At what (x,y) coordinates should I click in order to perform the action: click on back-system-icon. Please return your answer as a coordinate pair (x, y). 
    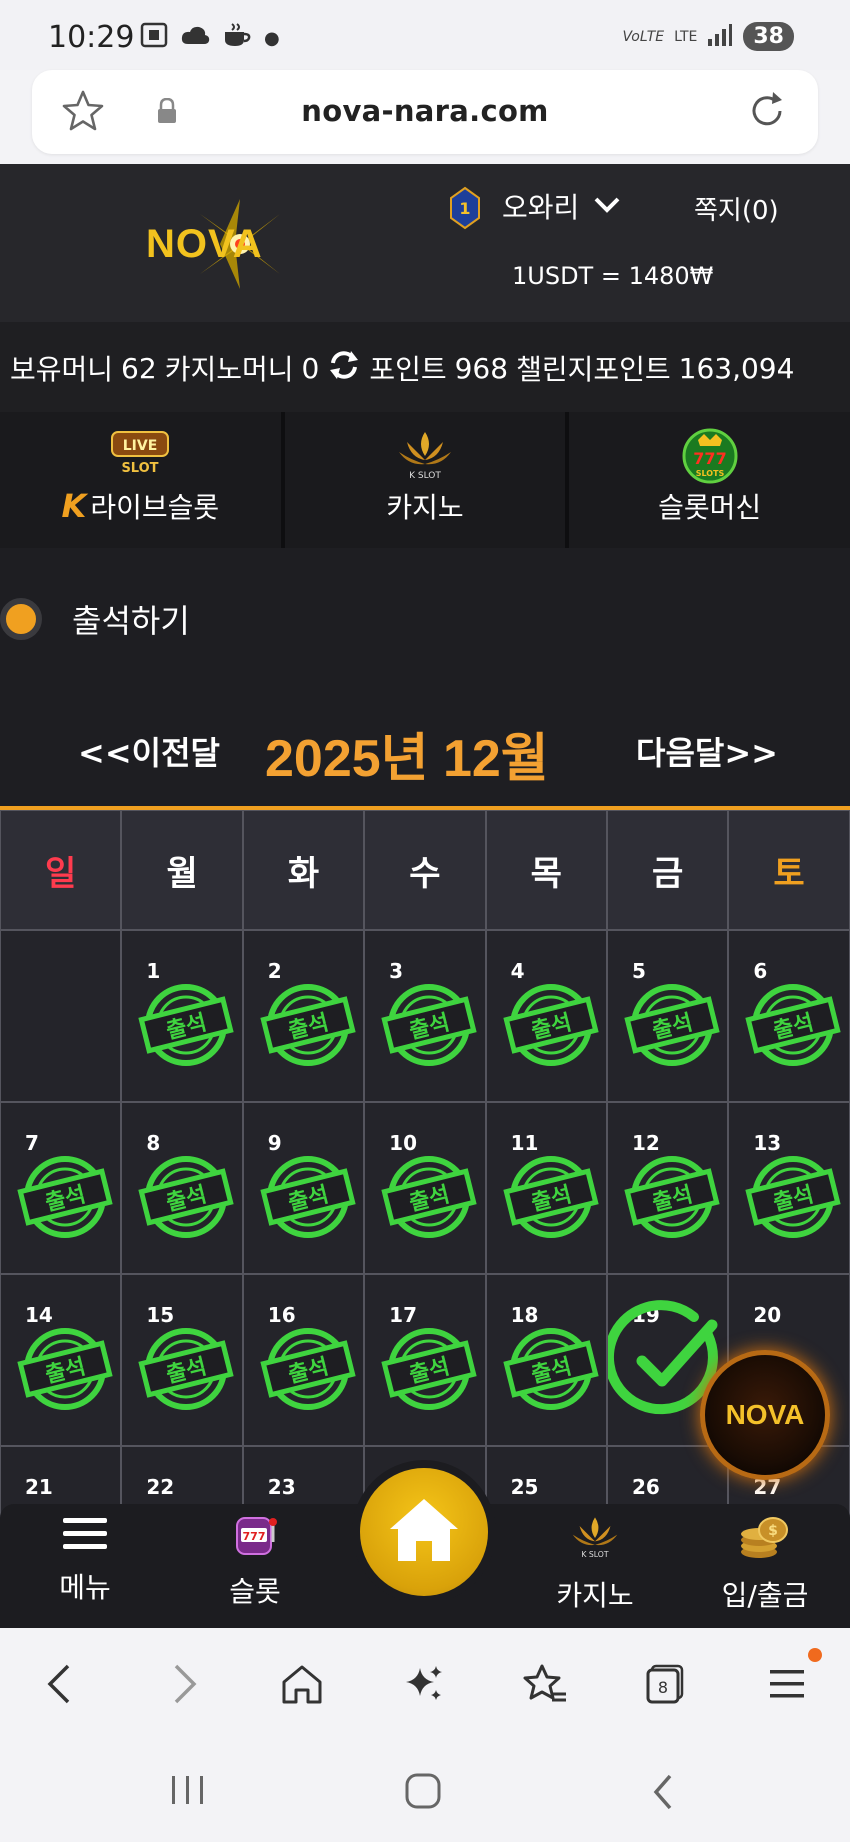
    Looking at the image, I should click on (663, 1794).